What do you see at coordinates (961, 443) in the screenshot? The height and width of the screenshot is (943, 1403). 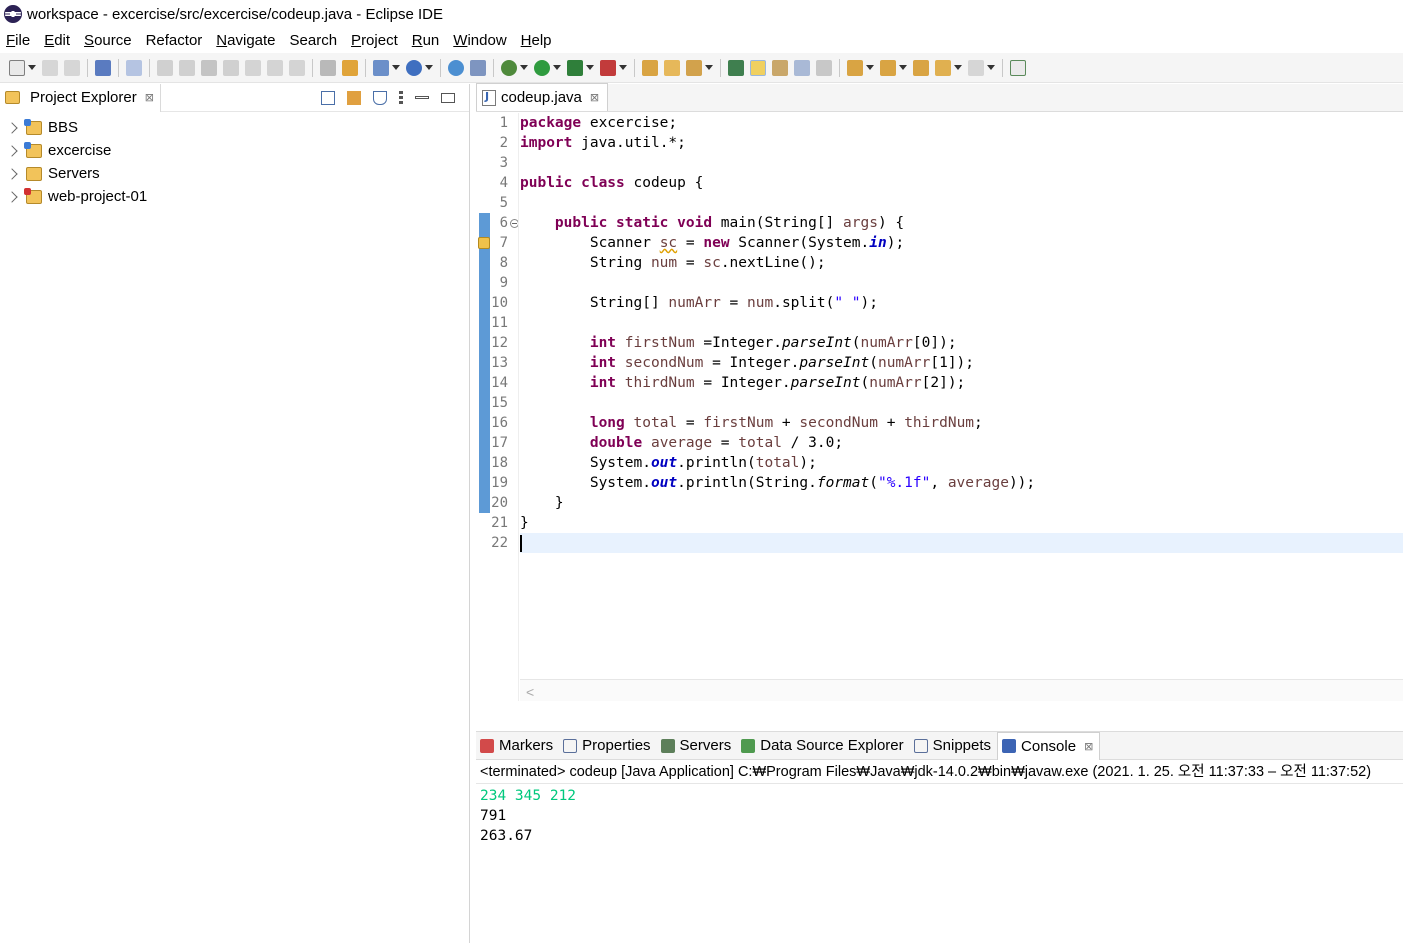 I see `code-line: double average = total / 3.0;` at bounding box center [961, 443].